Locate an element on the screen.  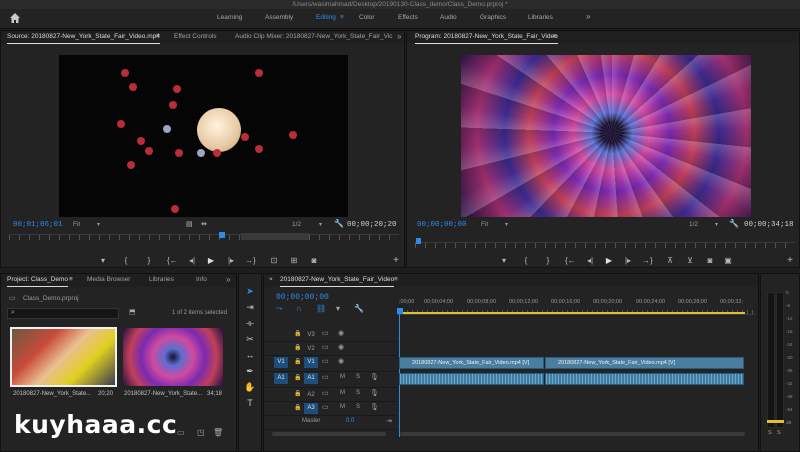
source-fit-chevron-icon: ▾ is located at coordinates (98, 224).